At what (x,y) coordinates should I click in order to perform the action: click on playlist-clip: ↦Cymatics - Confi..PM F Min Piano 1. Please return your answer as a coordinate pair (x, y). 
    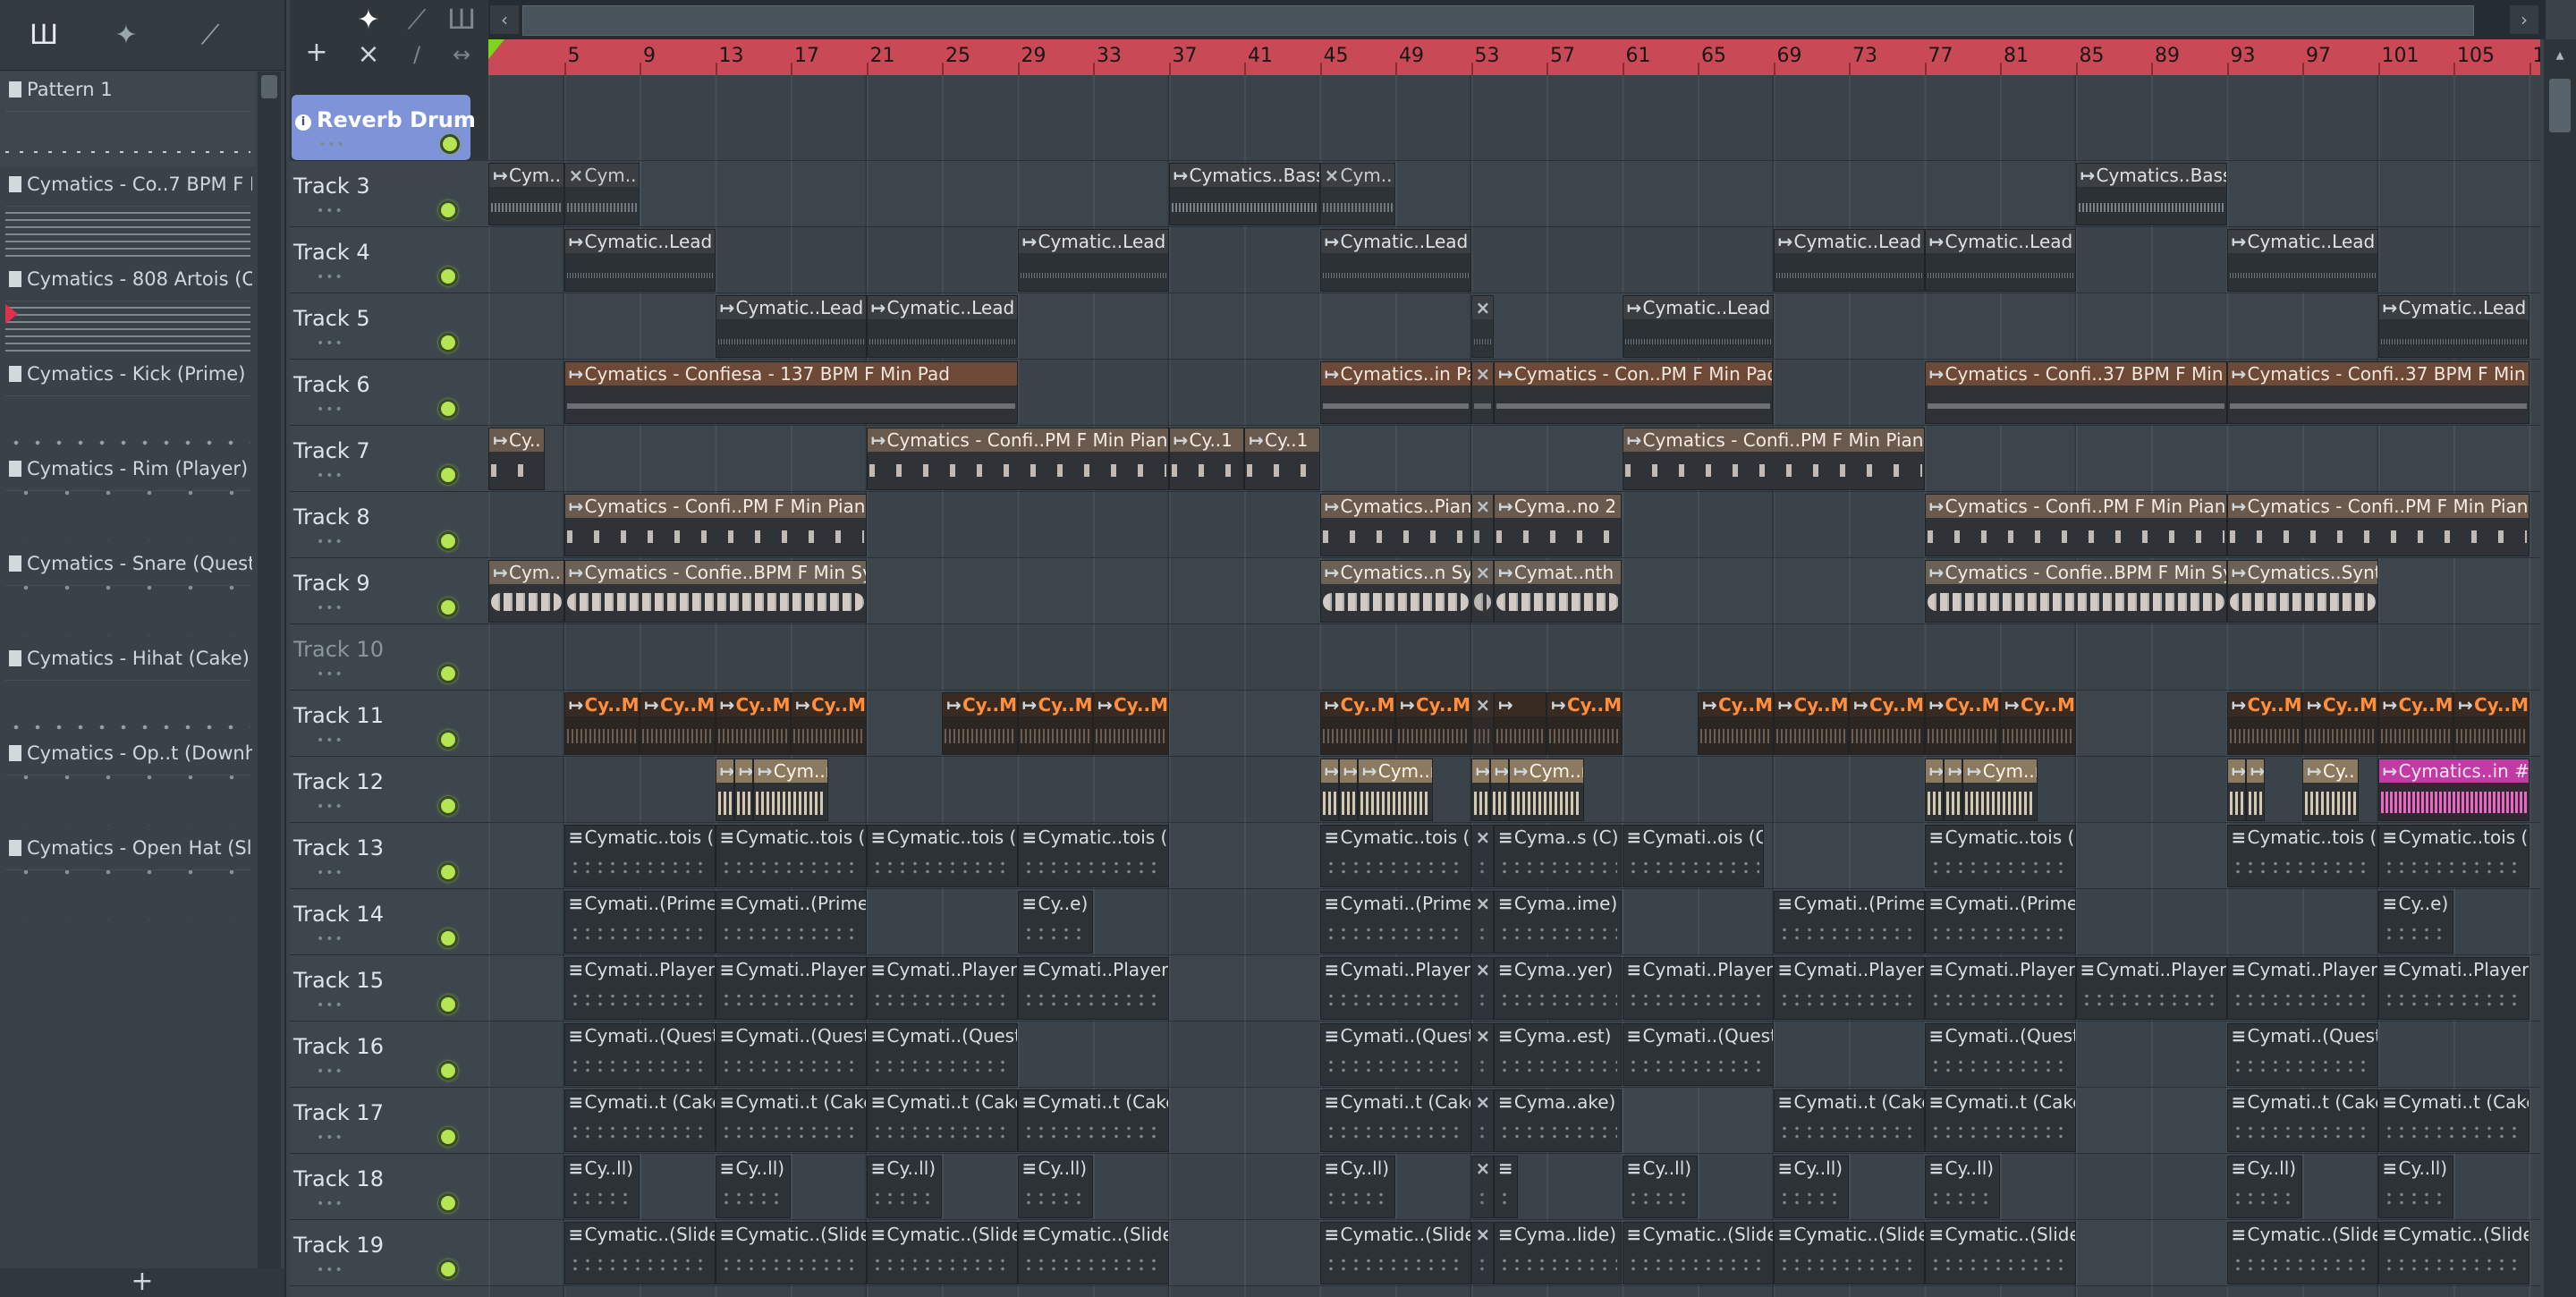
    Looking at the image, I should click on (1773, 459).